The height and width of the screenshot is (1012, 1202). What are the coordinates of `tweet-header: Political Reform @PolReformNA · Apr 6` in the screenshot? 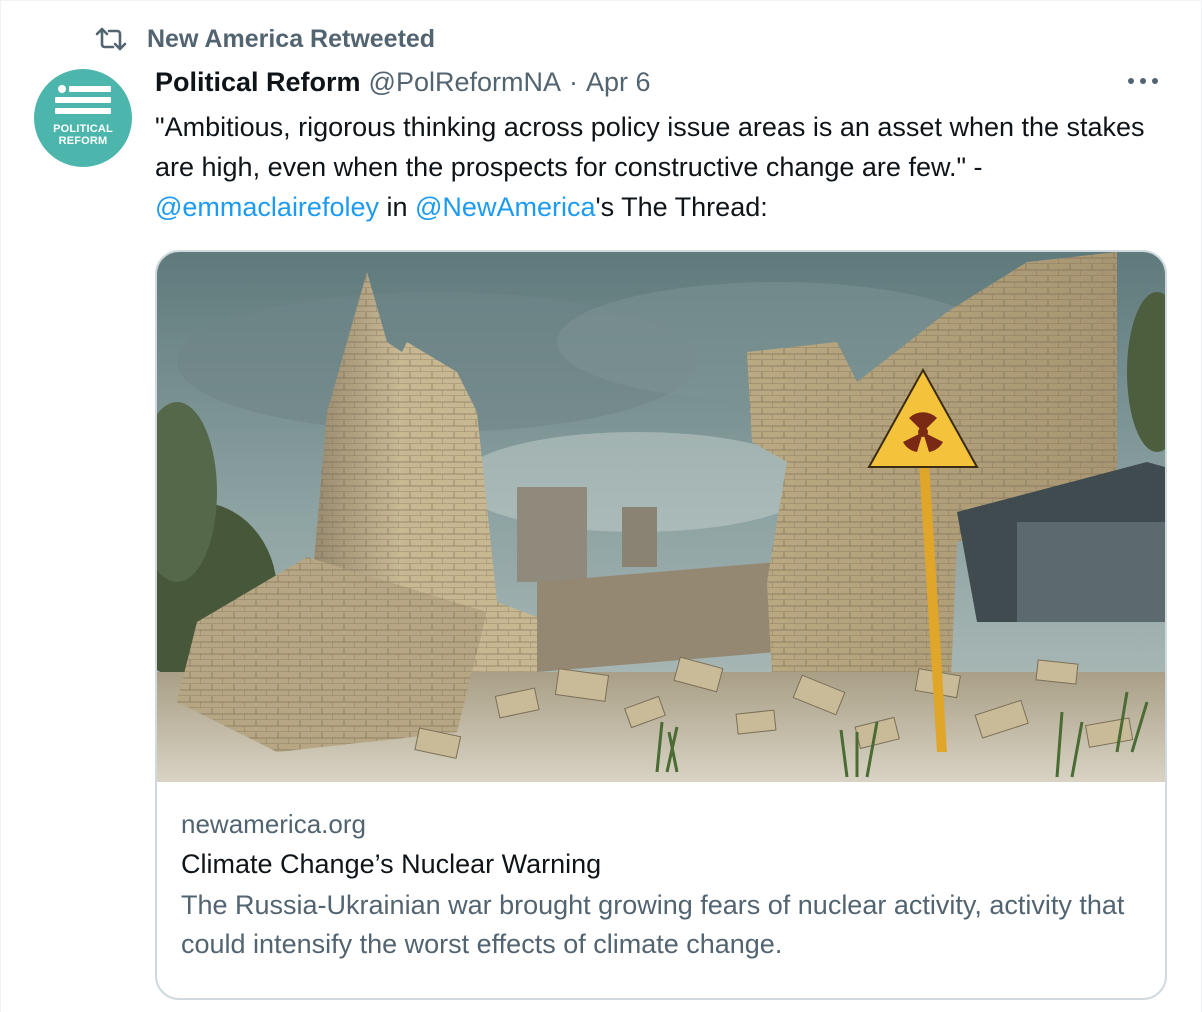 It's located at (403, 82).